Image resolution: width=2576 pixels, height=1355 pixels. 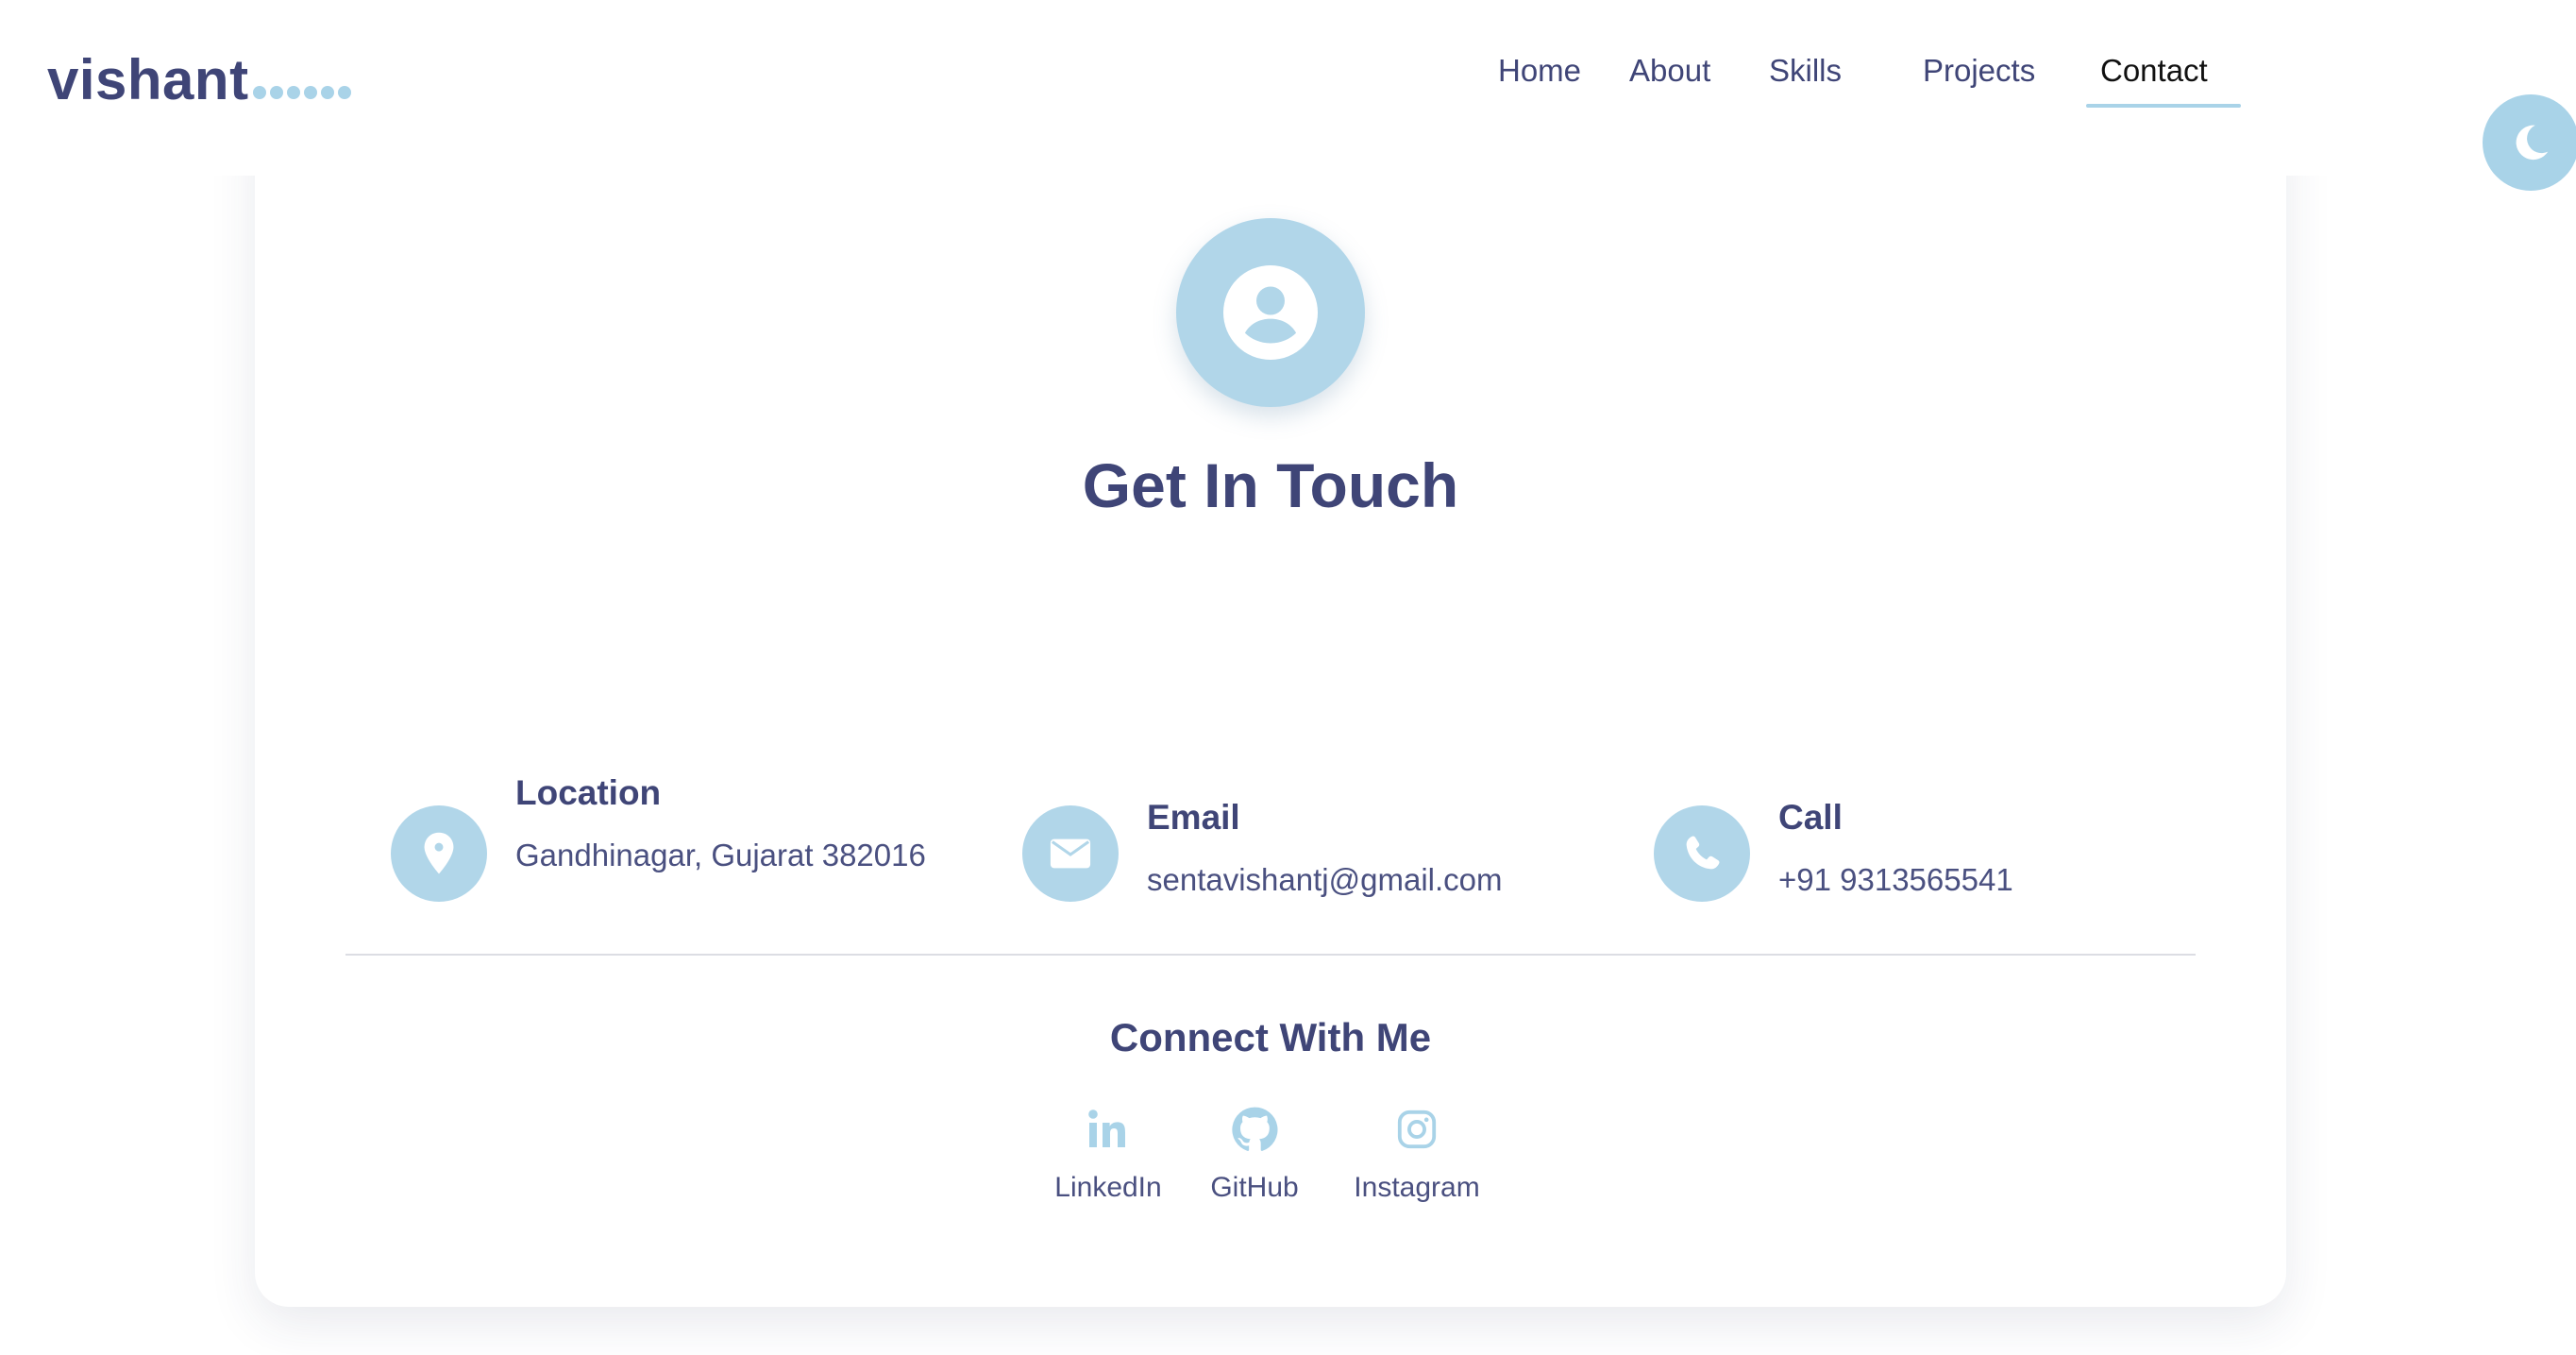 I want to click on instagram-label: Instagram, so click(x=1417, y=1188).